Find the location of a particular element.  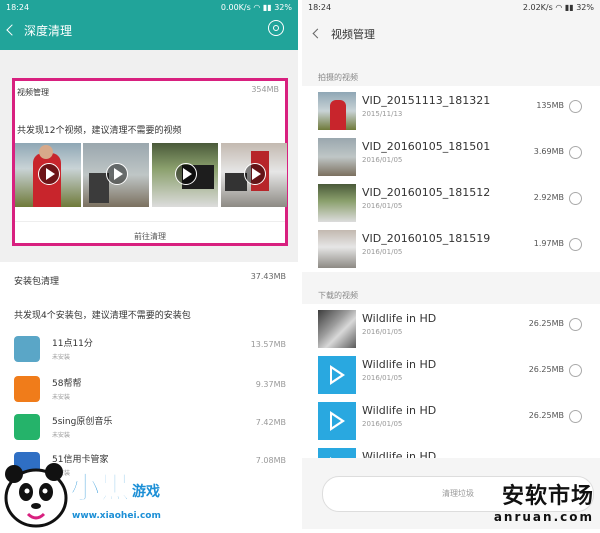

panda-logo-icon: 小黑 游戏 www.xiaohei.com is located at coordinates (82, 495).